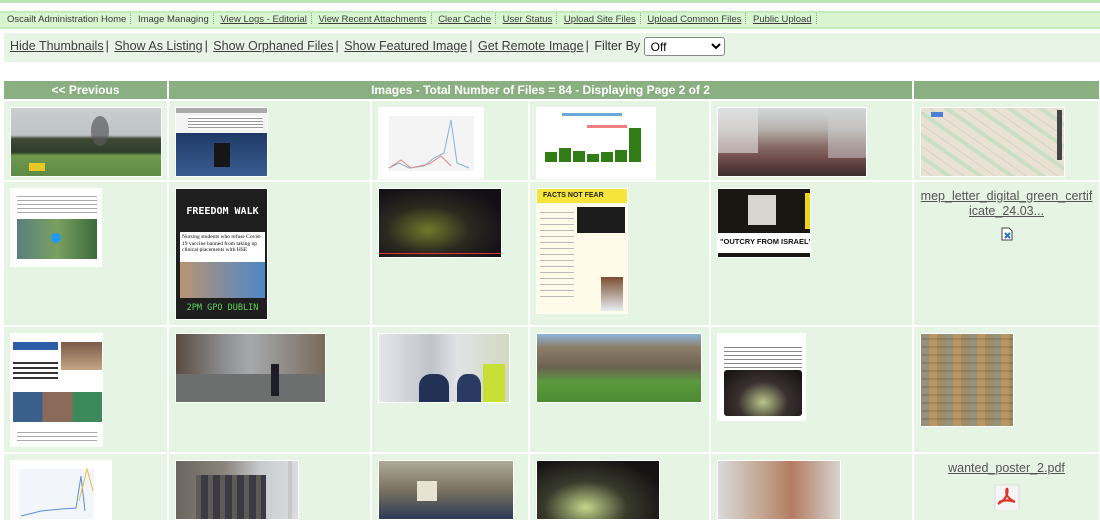  What do you see at coordinates (593, 137) in the screenshot?
I see `bar-chart-thumbnail-graphic` at bounding box center [593, 137].